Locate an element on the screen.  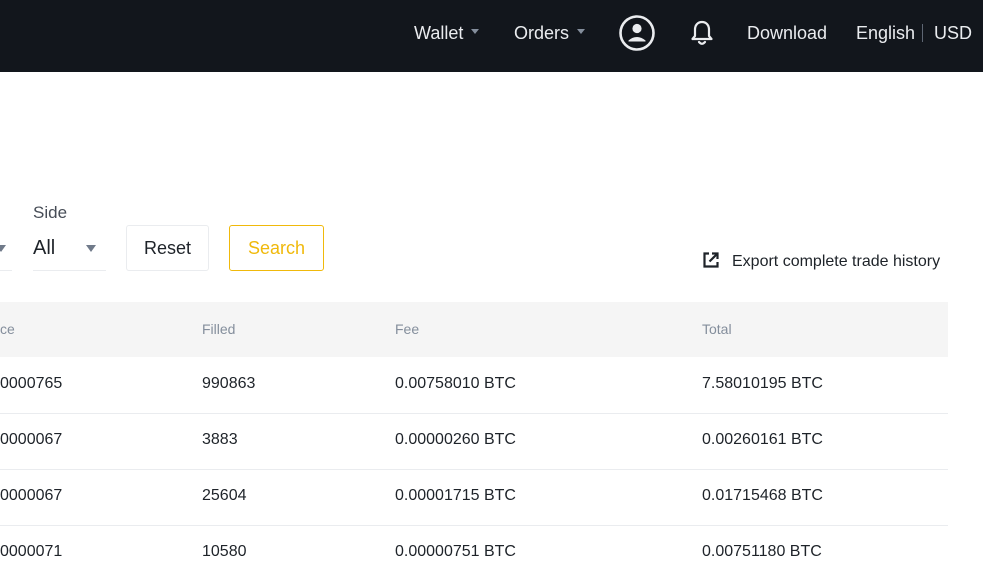
cell-price: 0000765 is located at coordinates (31, 383).